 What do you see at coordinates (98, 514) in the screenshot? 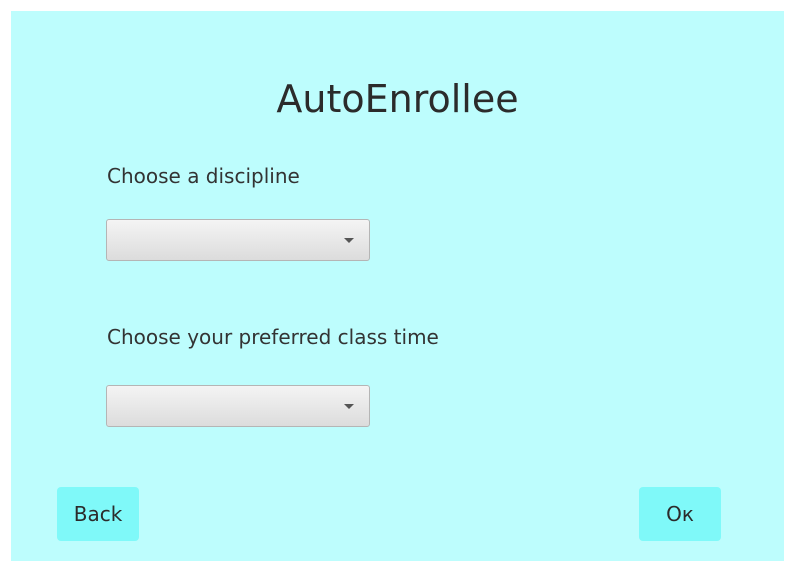
I see `back-button: Back` at bounding box center [98, 514].